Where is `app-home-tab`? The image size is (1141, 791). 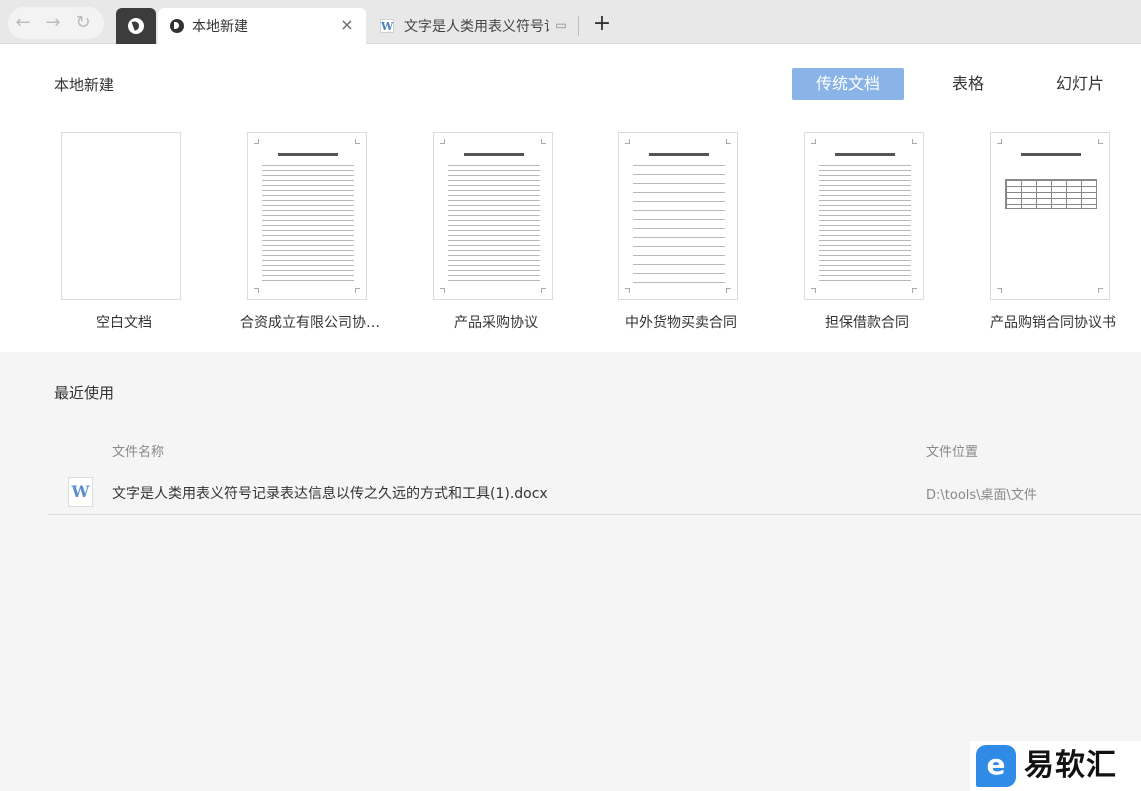
app-home-tab is located at coordinates (136, 26).